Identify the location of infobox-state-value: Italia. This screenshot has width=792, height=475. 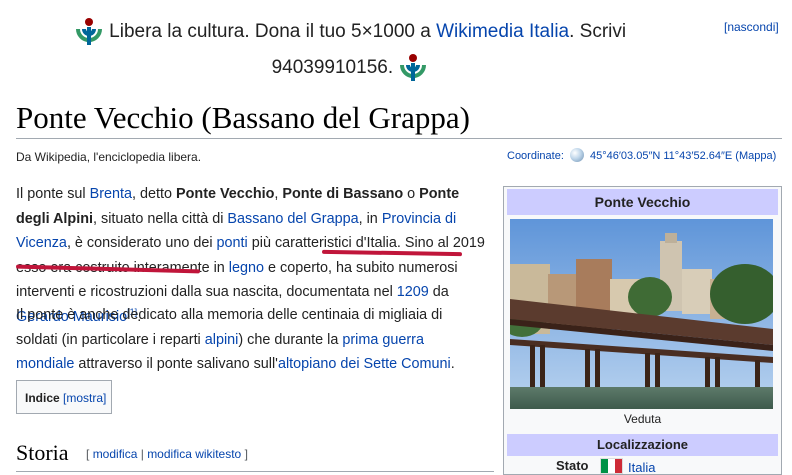
(627, 466).